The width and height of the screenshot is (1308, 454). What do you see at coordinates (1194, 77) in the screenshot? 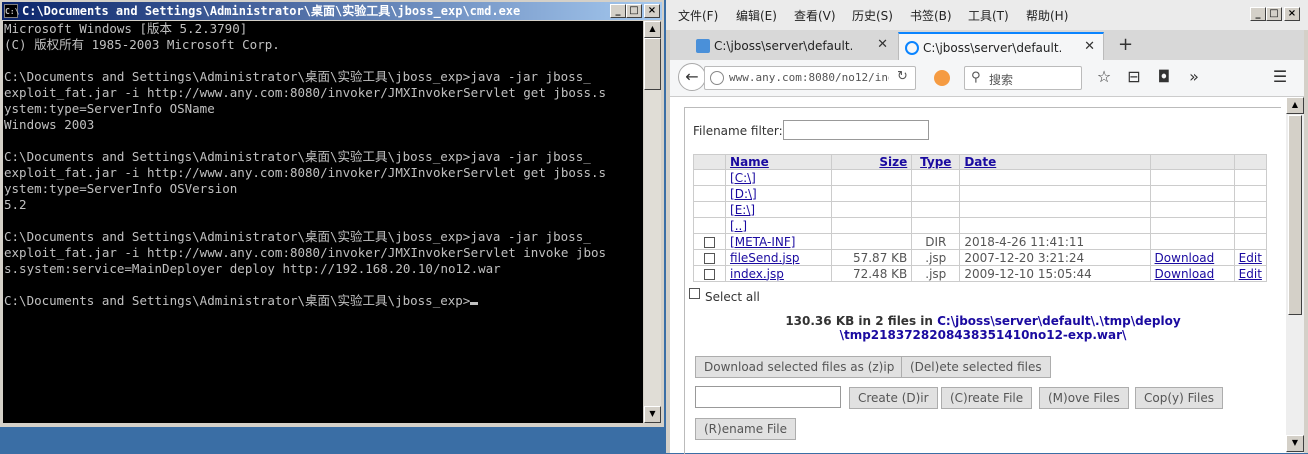
I see `overflow-chevron-icon: »` at bounding box center [1194, 77].